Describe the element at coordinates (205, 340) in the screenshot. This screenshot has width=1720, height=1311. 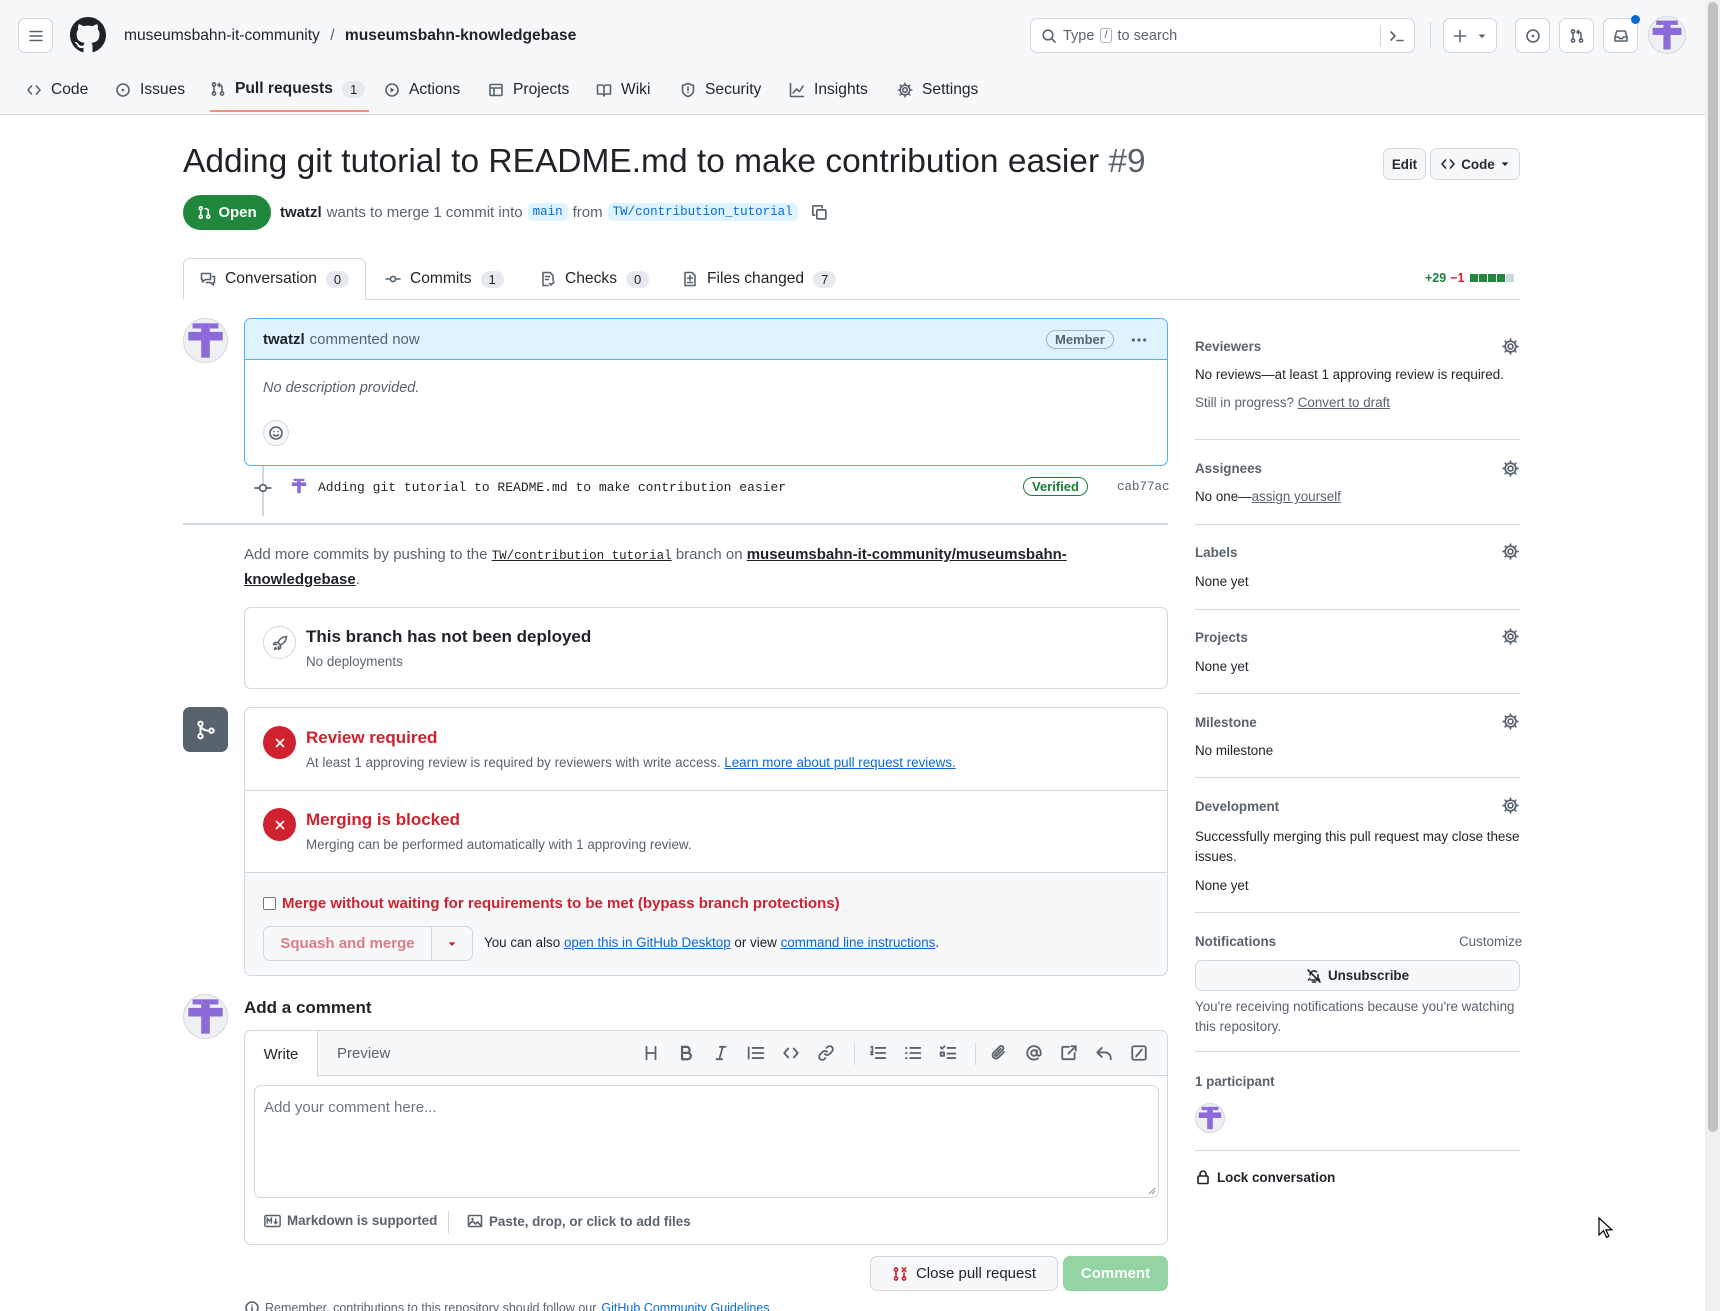
I see `comment-author-avatar` at that location.